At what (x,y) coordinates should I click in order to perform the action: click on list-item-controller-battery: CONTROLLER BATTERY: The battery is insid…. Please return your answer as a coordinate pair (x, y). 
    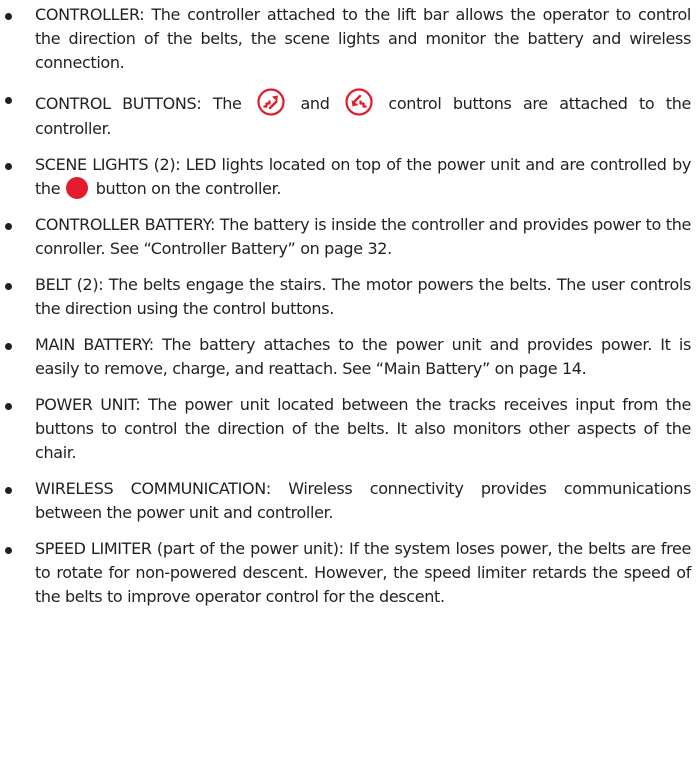
    Looking at the image, I should click on (345, 237).